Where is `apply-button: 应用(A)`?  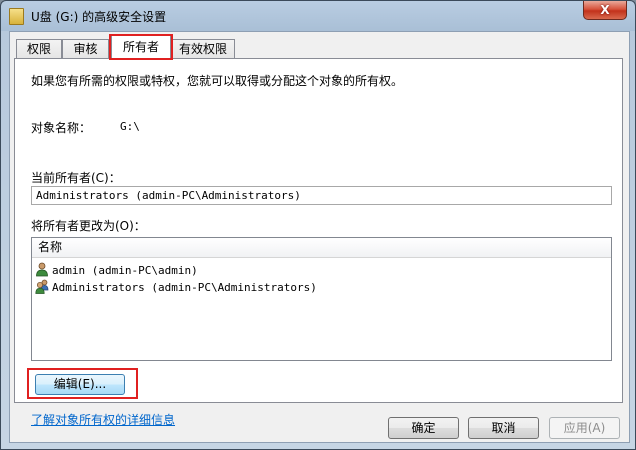
apply-button: 应用(A) is located at coordinates (584, 428).